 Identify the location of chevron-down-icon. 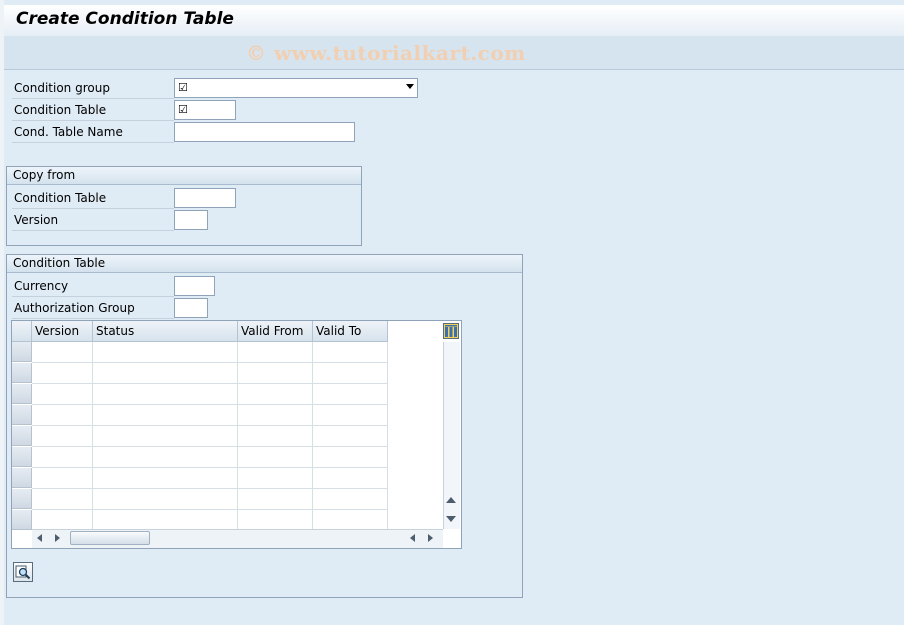
(410, 86).